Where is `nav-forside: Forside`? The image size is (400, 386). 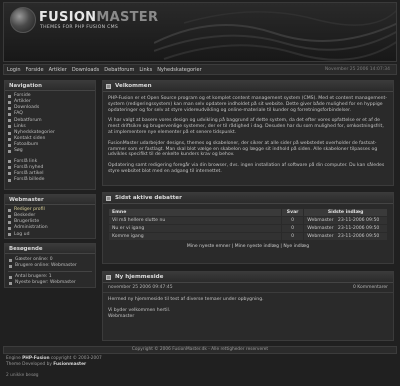
nav-forside: Forside is located at coordinates (35, 70).